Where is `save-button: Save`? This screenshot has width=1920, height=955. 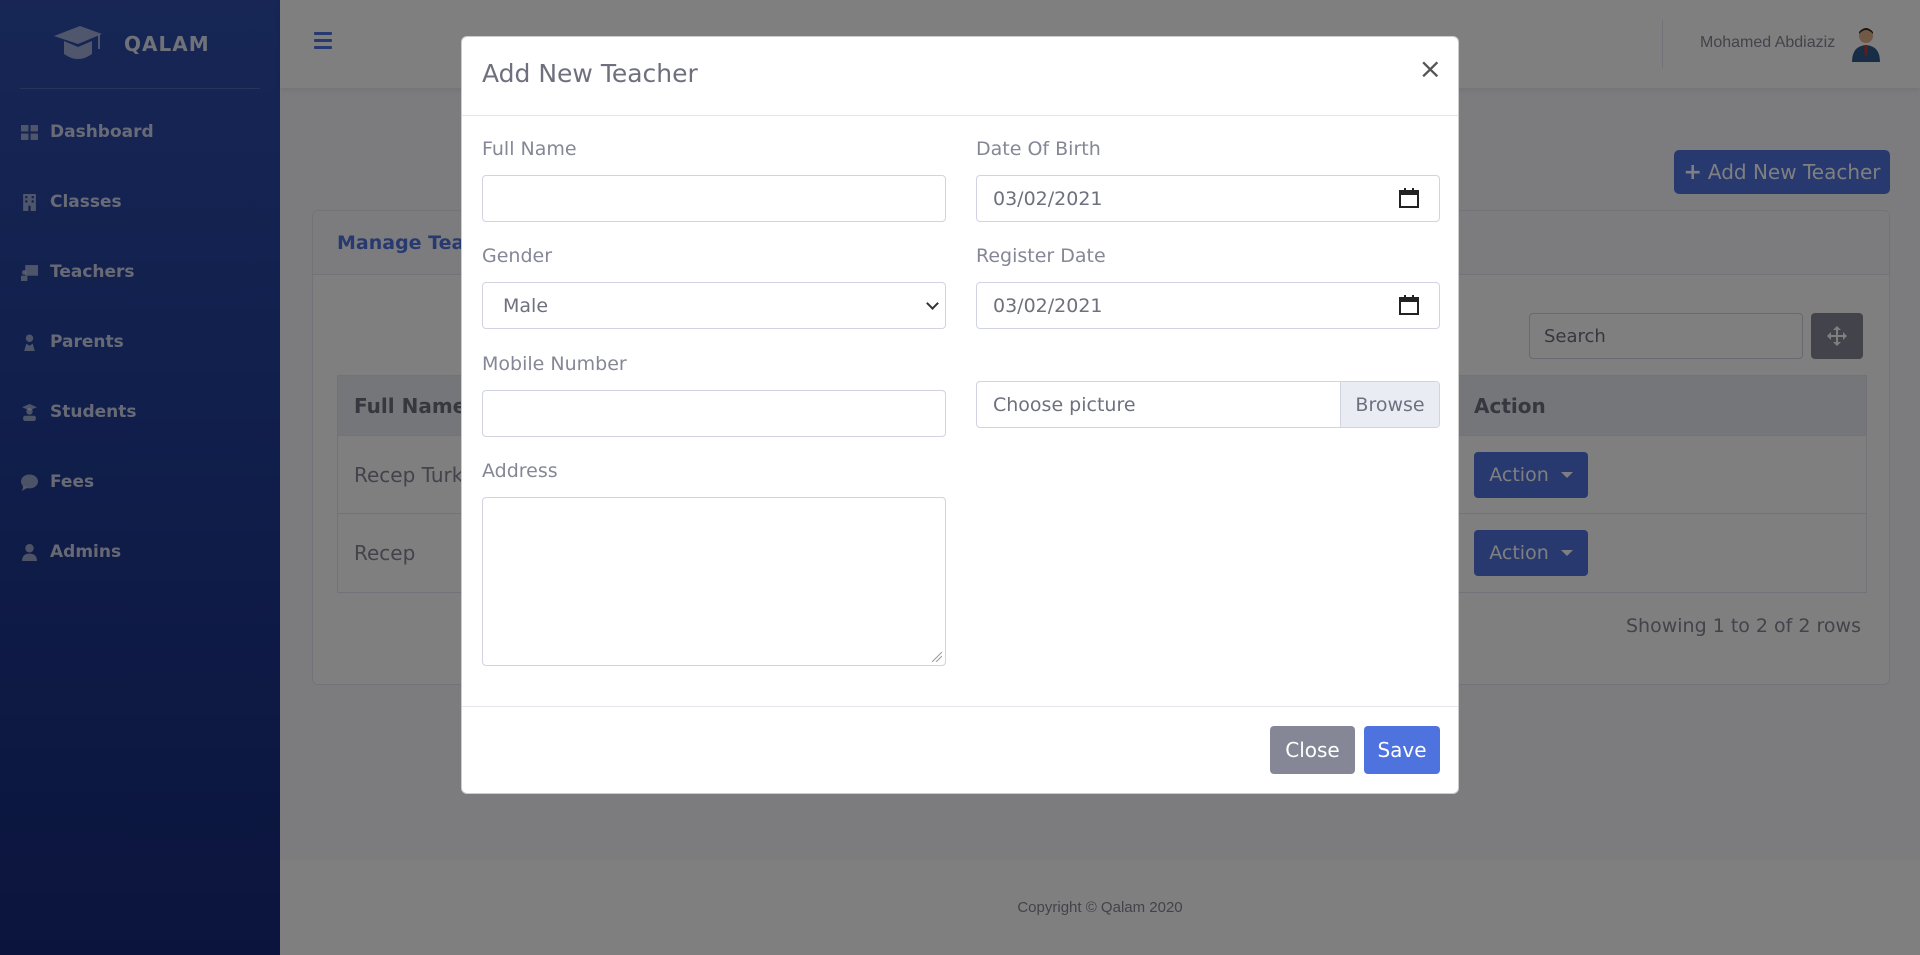
save-button: Save is located at coordinates (1402, 750).